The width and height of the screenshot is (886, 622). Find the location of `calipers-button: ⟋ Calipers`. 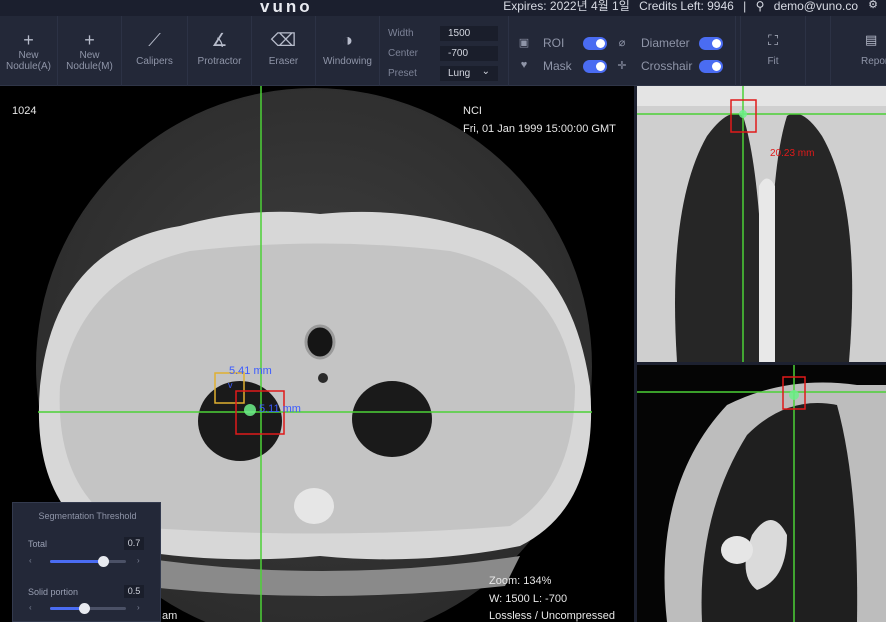

calipers-button: ⟋ Calipers is located at coordinates (155, 51).